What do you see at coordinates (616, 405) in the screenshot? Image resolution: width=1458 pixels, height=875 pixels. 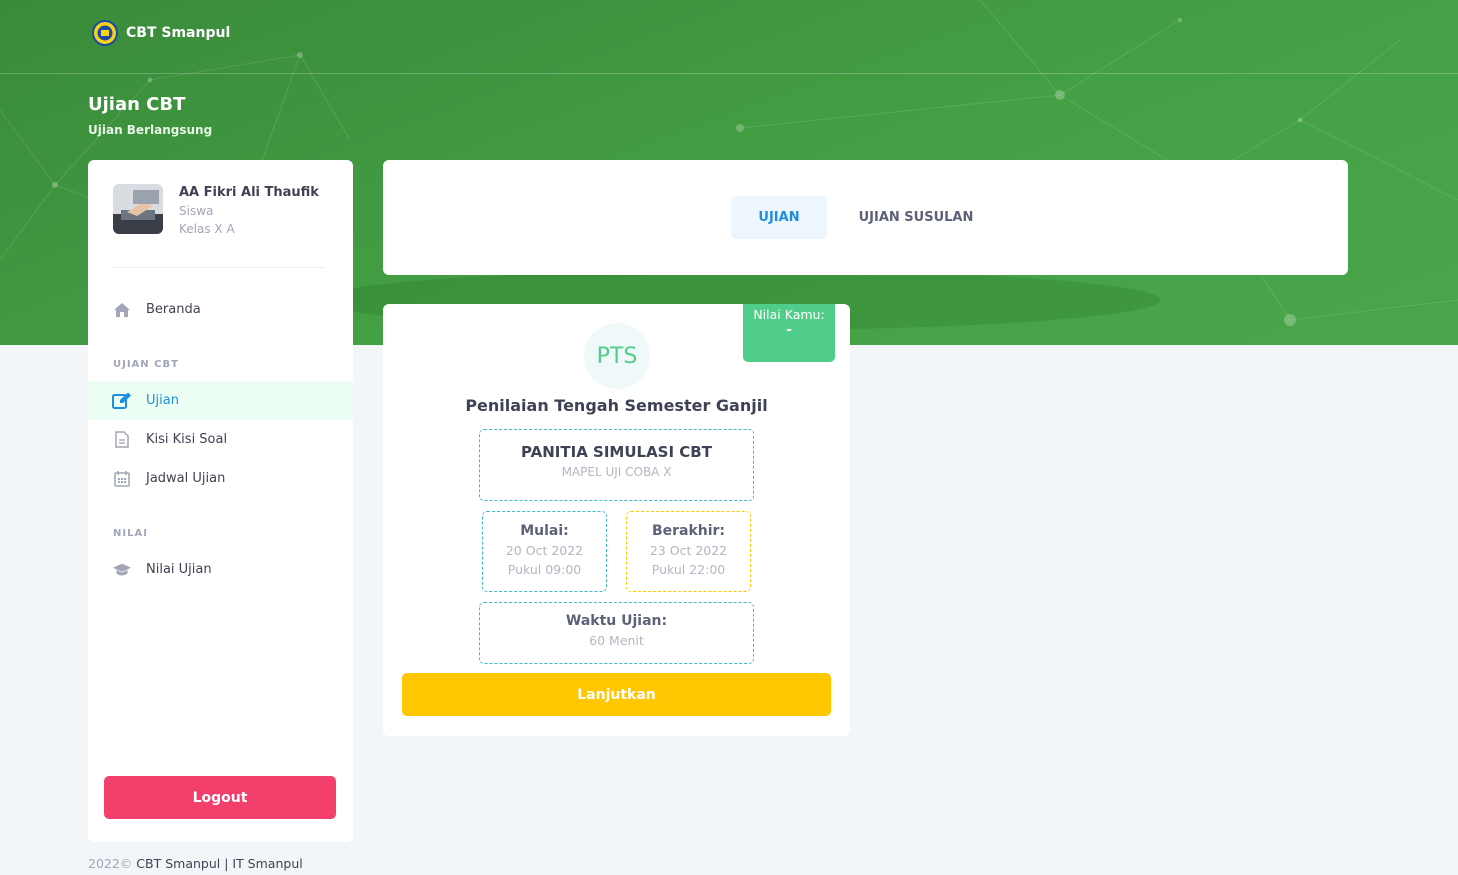 I see `exam-title: Penilaian Tengah Semester Ganjil` at bounding box center [616, 405].